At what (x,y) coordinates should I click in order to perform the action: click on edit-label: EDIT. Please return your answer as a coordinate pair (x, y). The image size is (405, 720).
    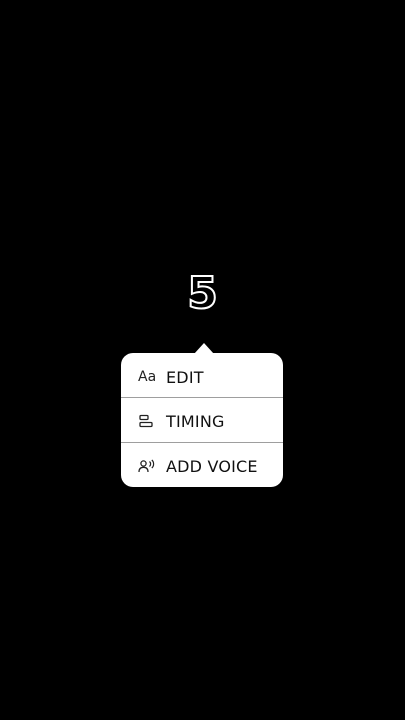
    Looking at the image, I should click on (185, 377).